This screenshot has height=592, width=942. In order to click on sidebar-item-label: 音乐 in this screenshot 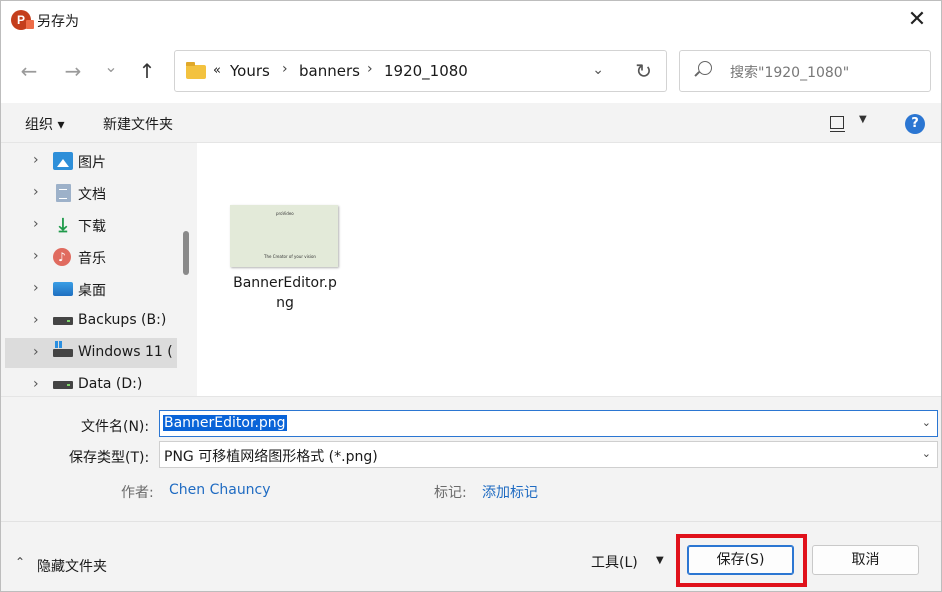, I will do `click(92, 259)`.